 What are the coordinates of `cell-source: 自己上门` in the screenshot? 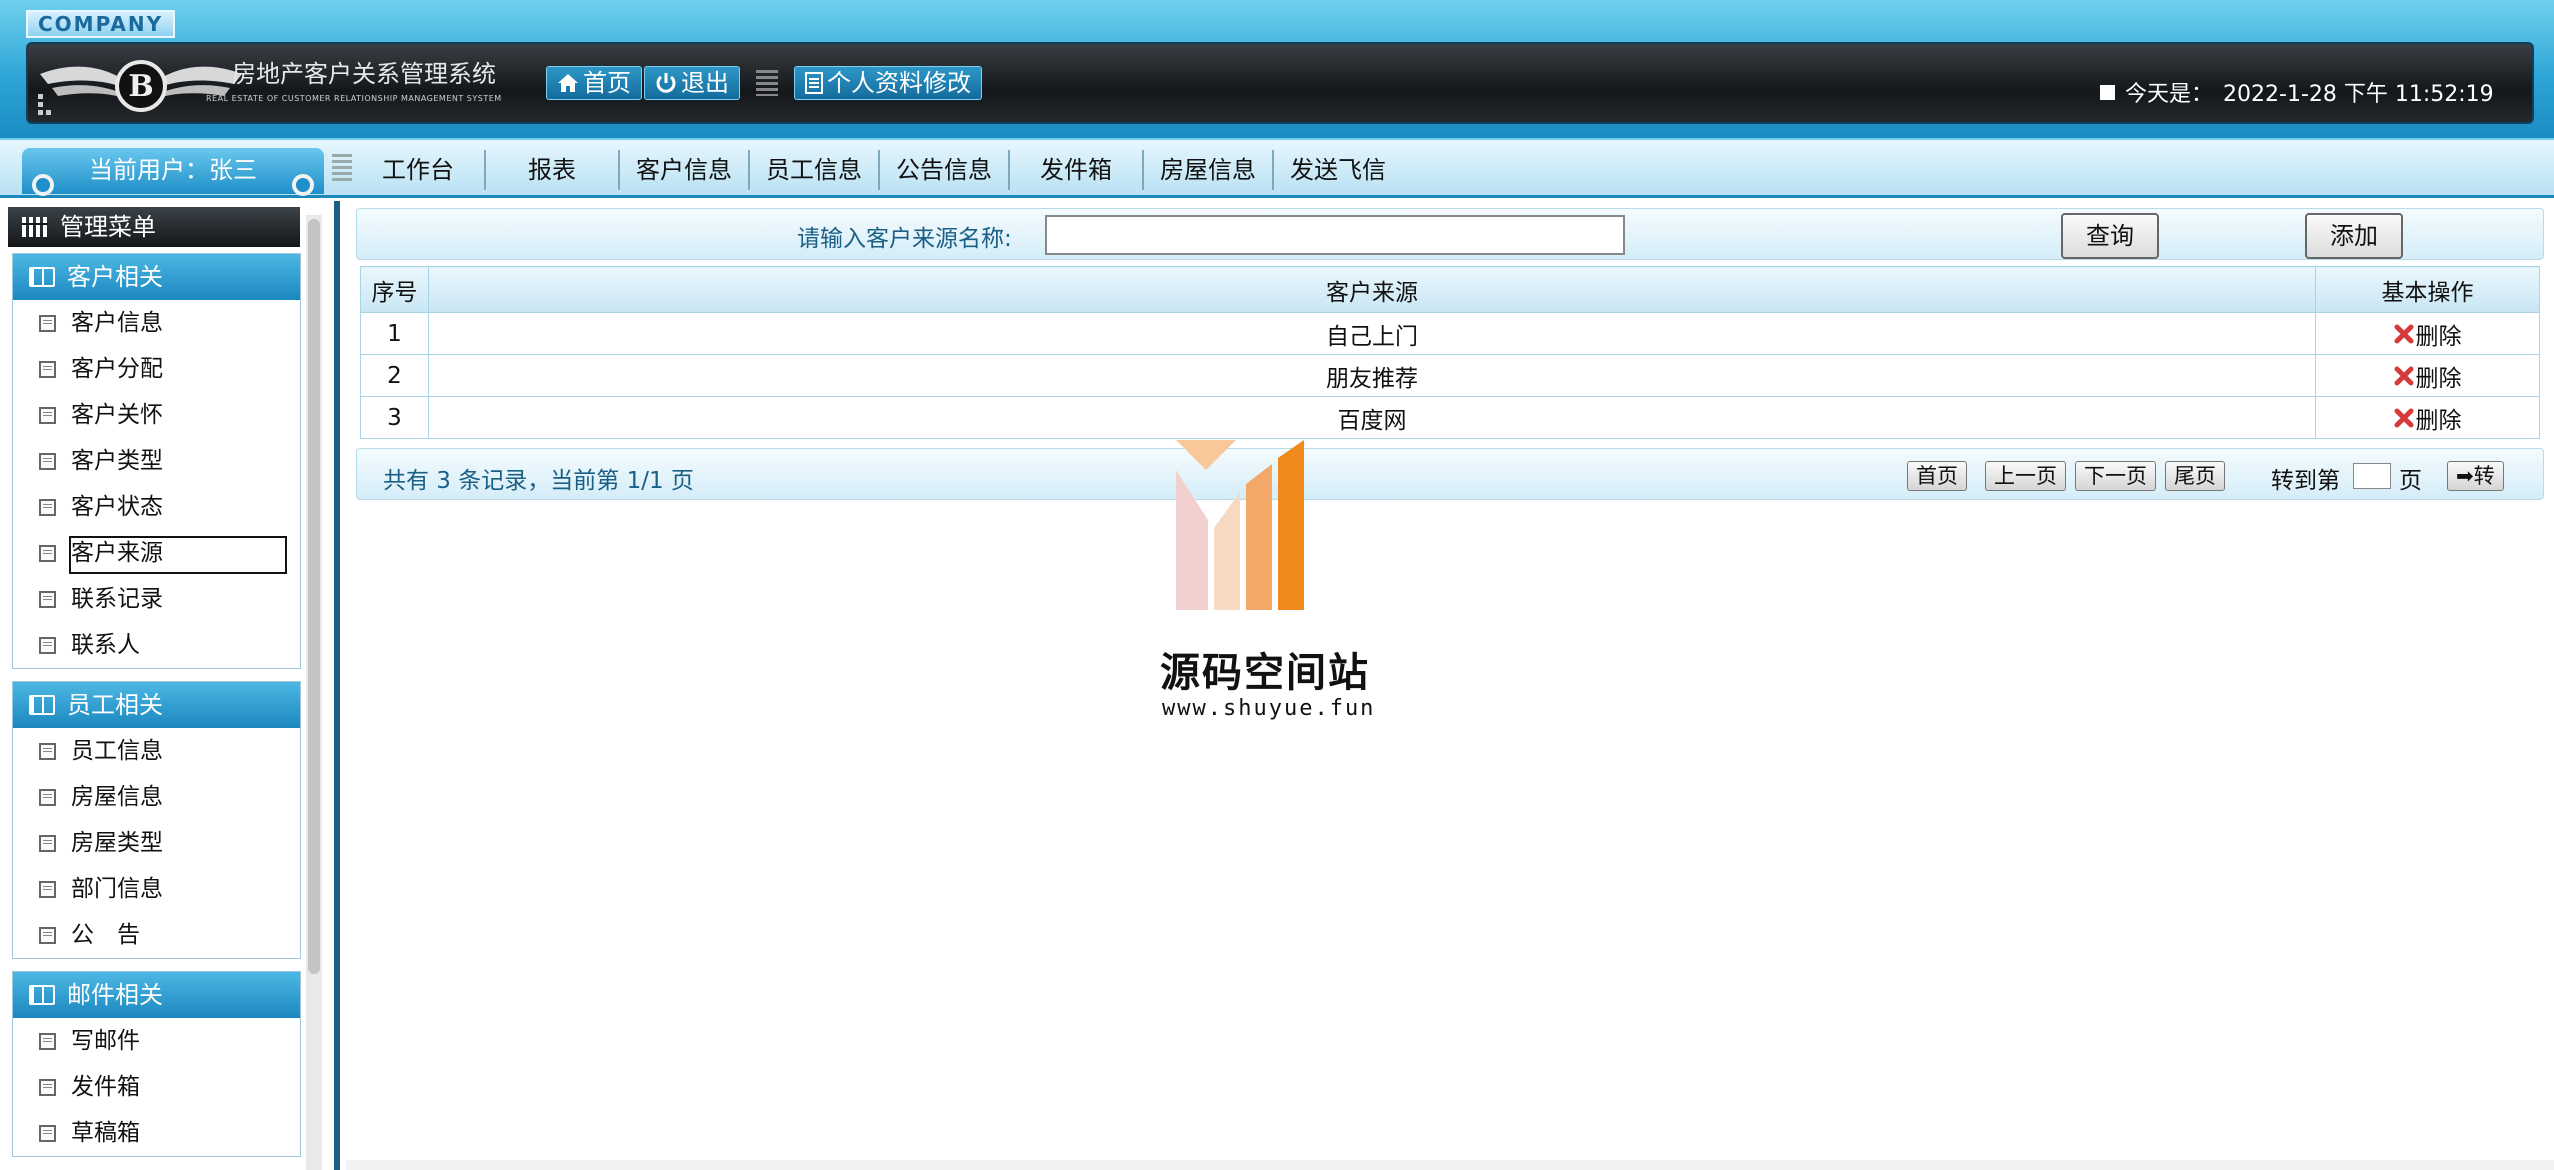 It's located at (1372, 333).